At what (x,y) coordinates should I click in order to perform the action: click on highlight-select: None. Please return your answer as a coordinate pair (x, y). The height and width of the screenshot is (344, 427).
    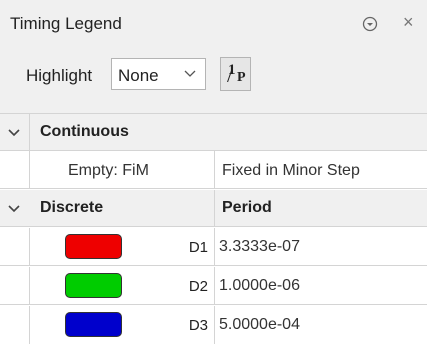
    Looking at the image, I should click on (158, 74).